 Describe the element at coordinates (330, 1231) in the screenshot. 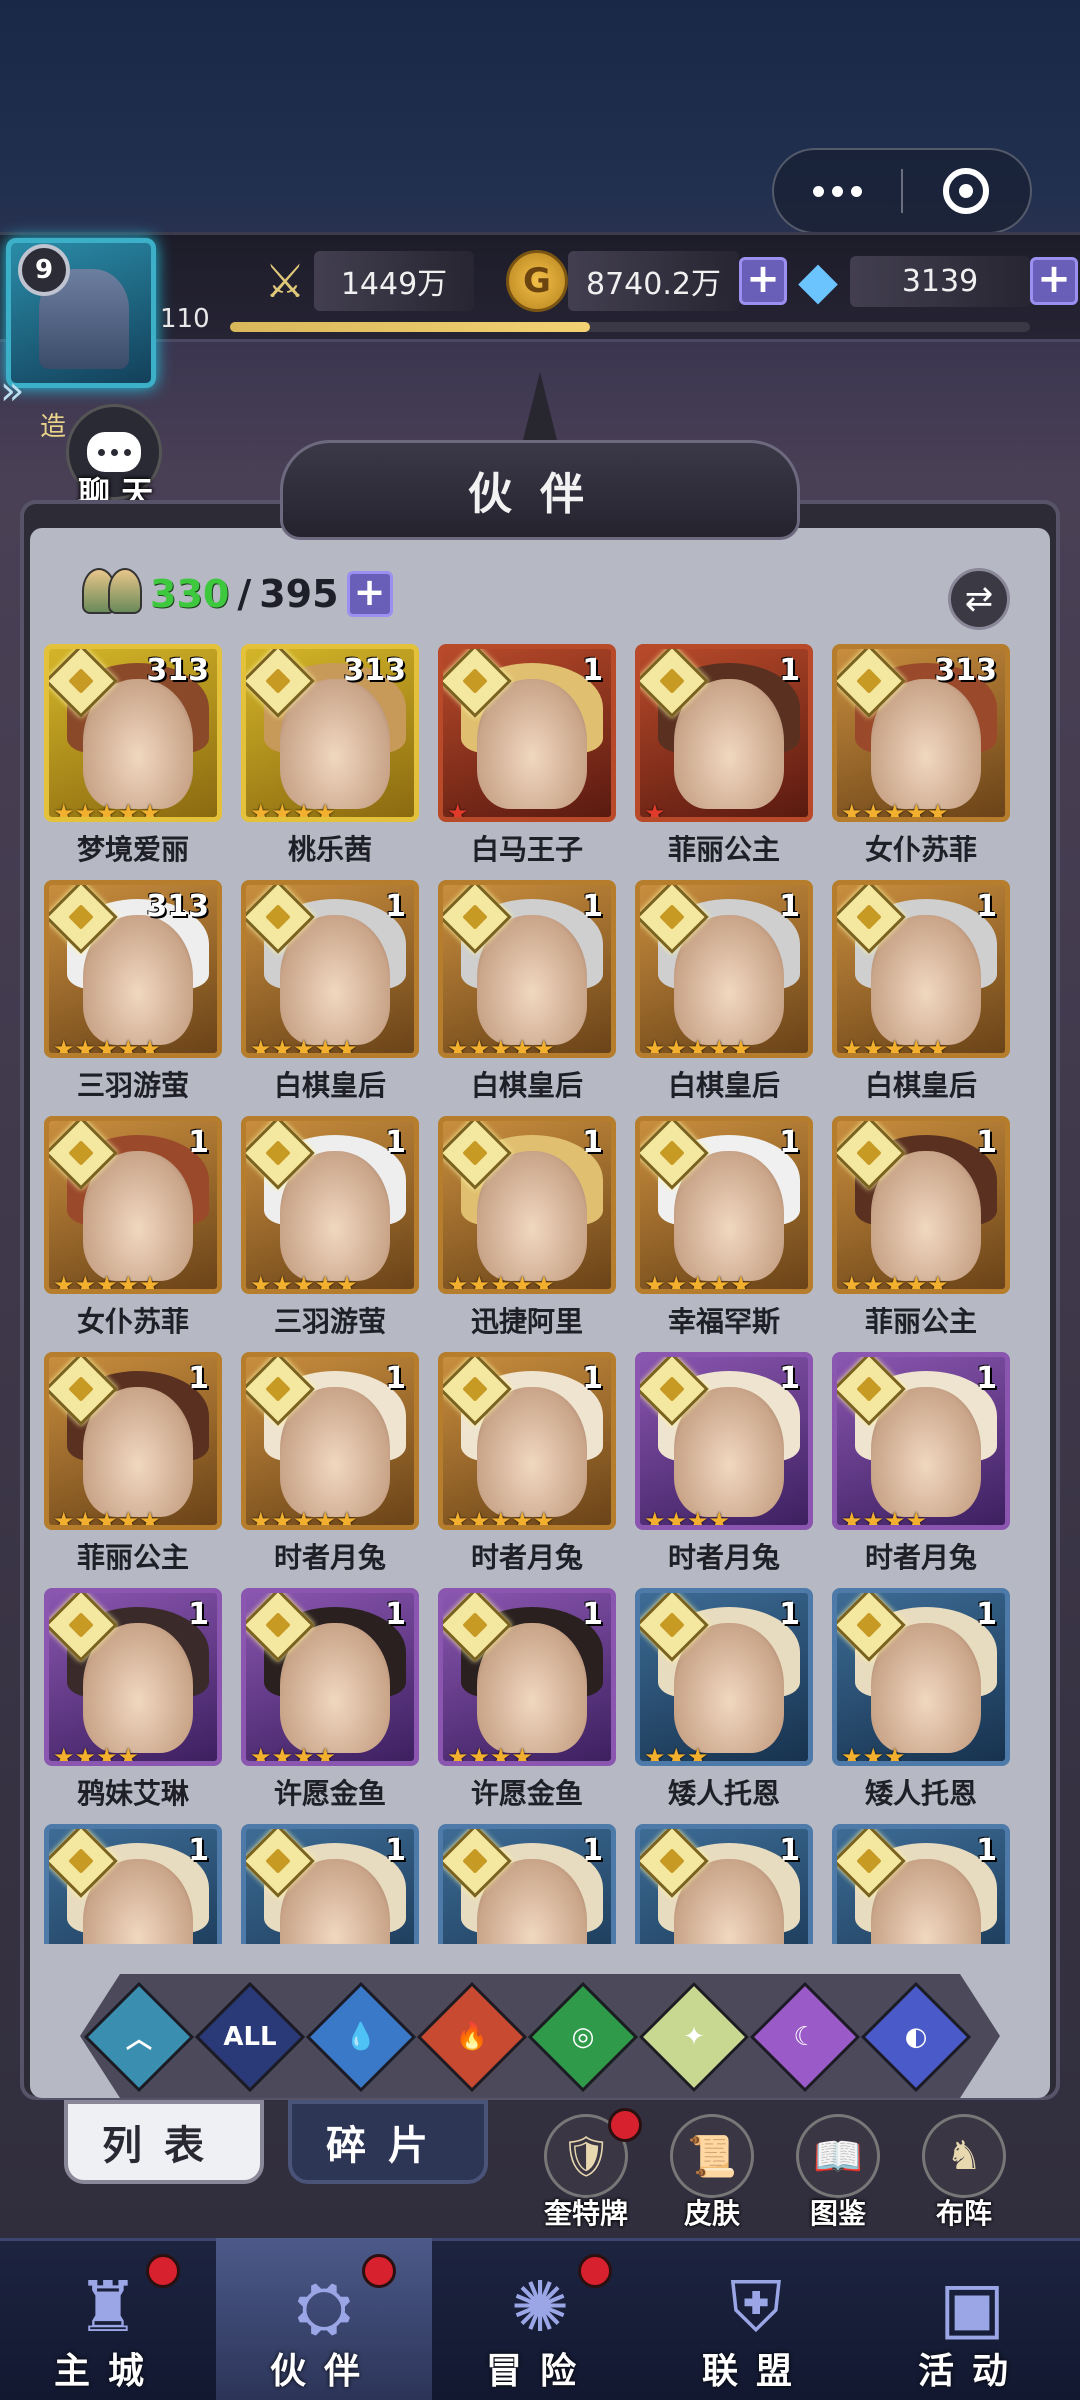

I see `hero-card: 1 ★★★★★ 三羽游萤` at that location.